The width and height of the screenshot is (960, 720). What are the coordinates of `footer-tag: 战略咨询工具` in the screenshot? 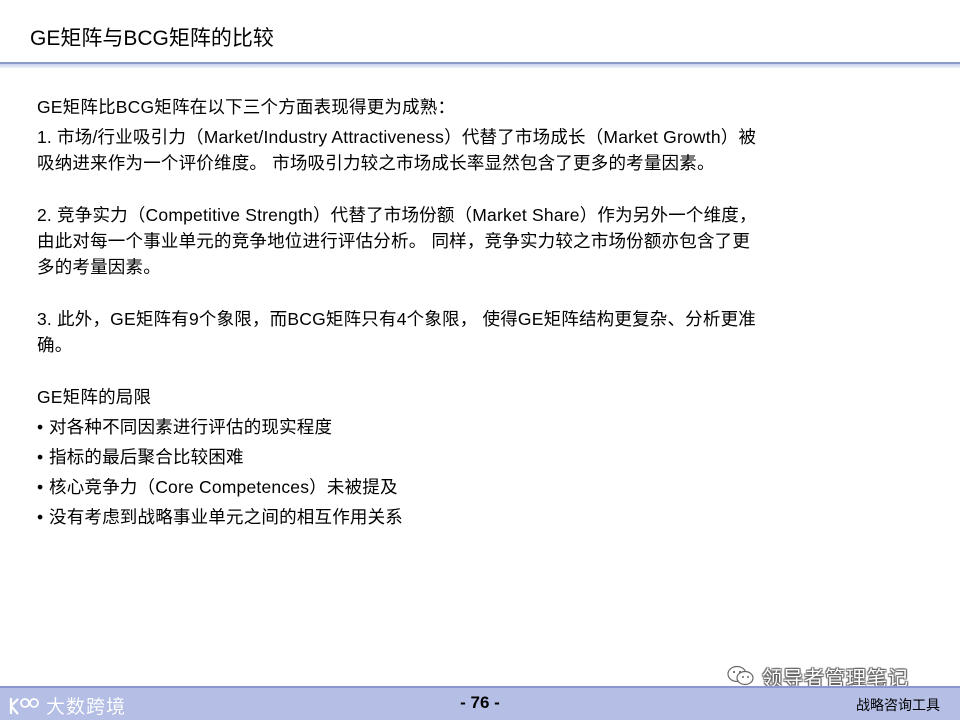 It's located at (898, 705).